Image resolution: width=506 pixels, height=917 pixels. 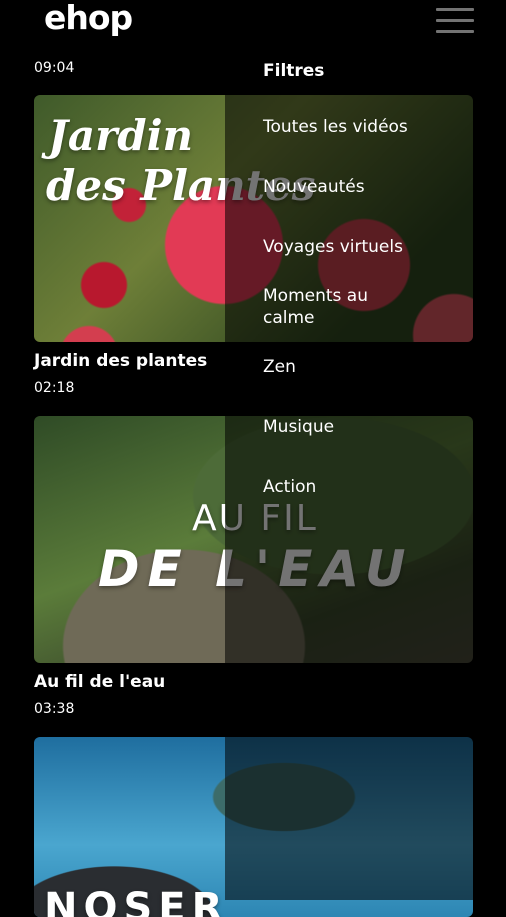 I want to click on thumbnail-title-art: Jardin, so click(x=121, y=135).